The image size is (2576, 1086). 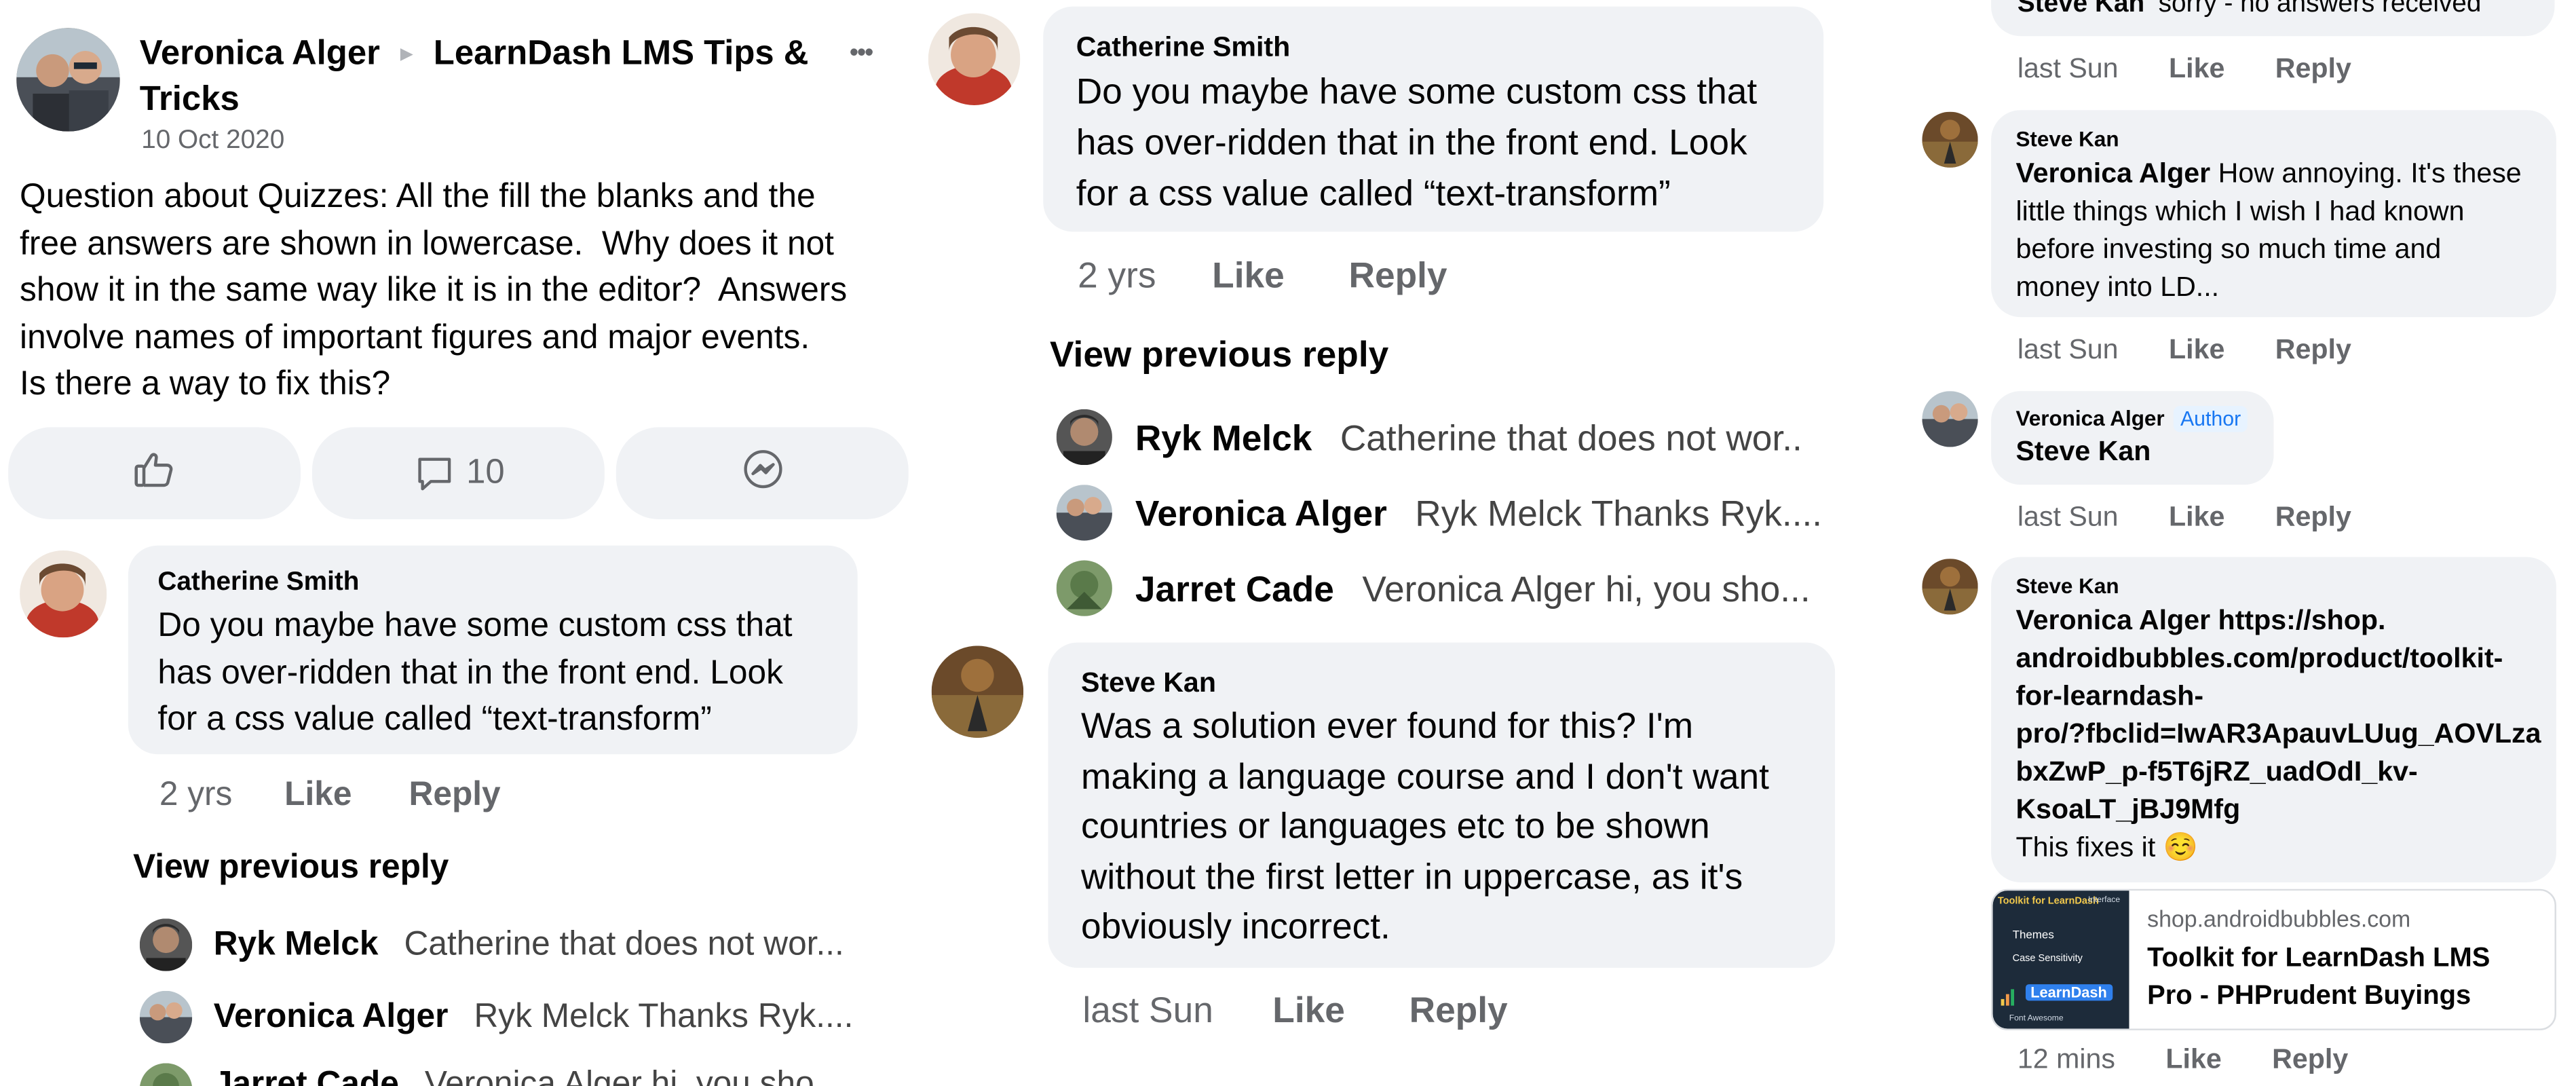 What do you see at coordinates (434, 473) in the screenshot?
I see `comment-icon` at bounding box center [434, 473].